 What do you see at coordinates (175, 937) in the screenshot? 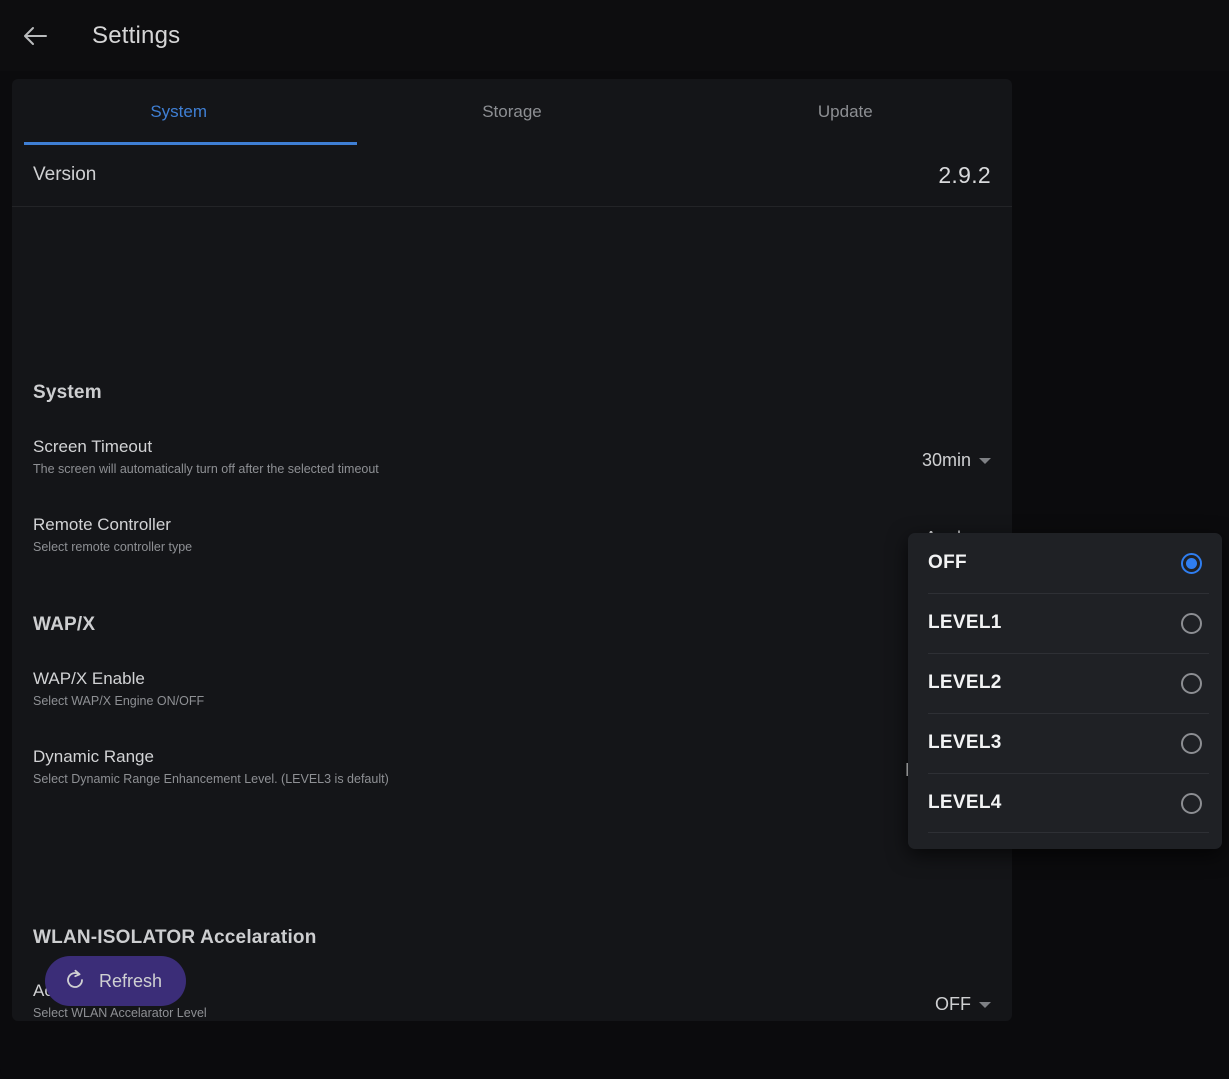
I see `section-header-wlan: WLAN-ISOLATOR Accelaration` at bounding box center [175, 937].